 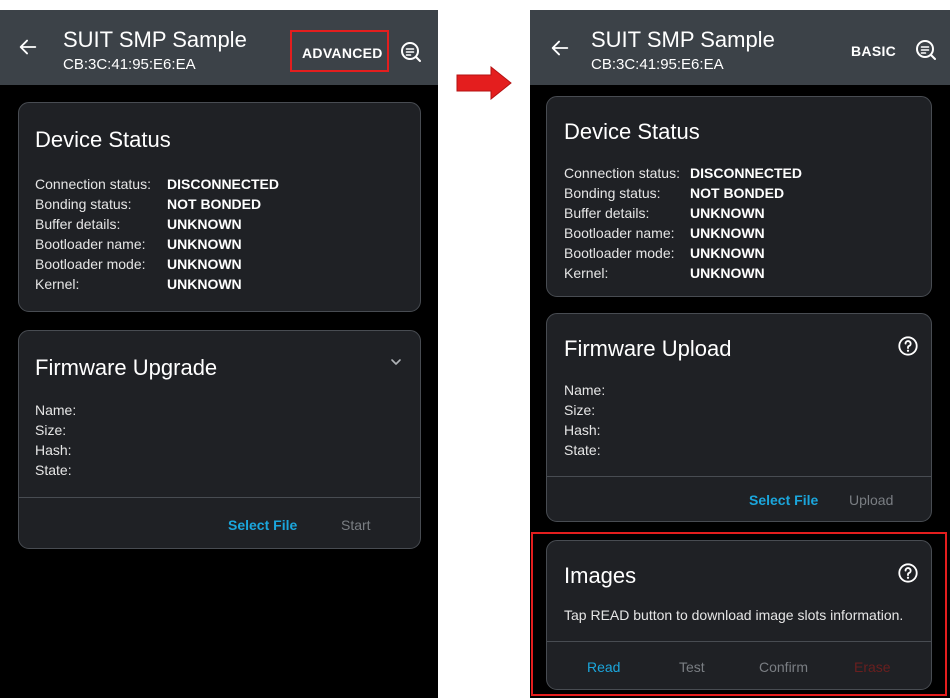 I want to click on start-button: Start, so click(x=356, y=525).